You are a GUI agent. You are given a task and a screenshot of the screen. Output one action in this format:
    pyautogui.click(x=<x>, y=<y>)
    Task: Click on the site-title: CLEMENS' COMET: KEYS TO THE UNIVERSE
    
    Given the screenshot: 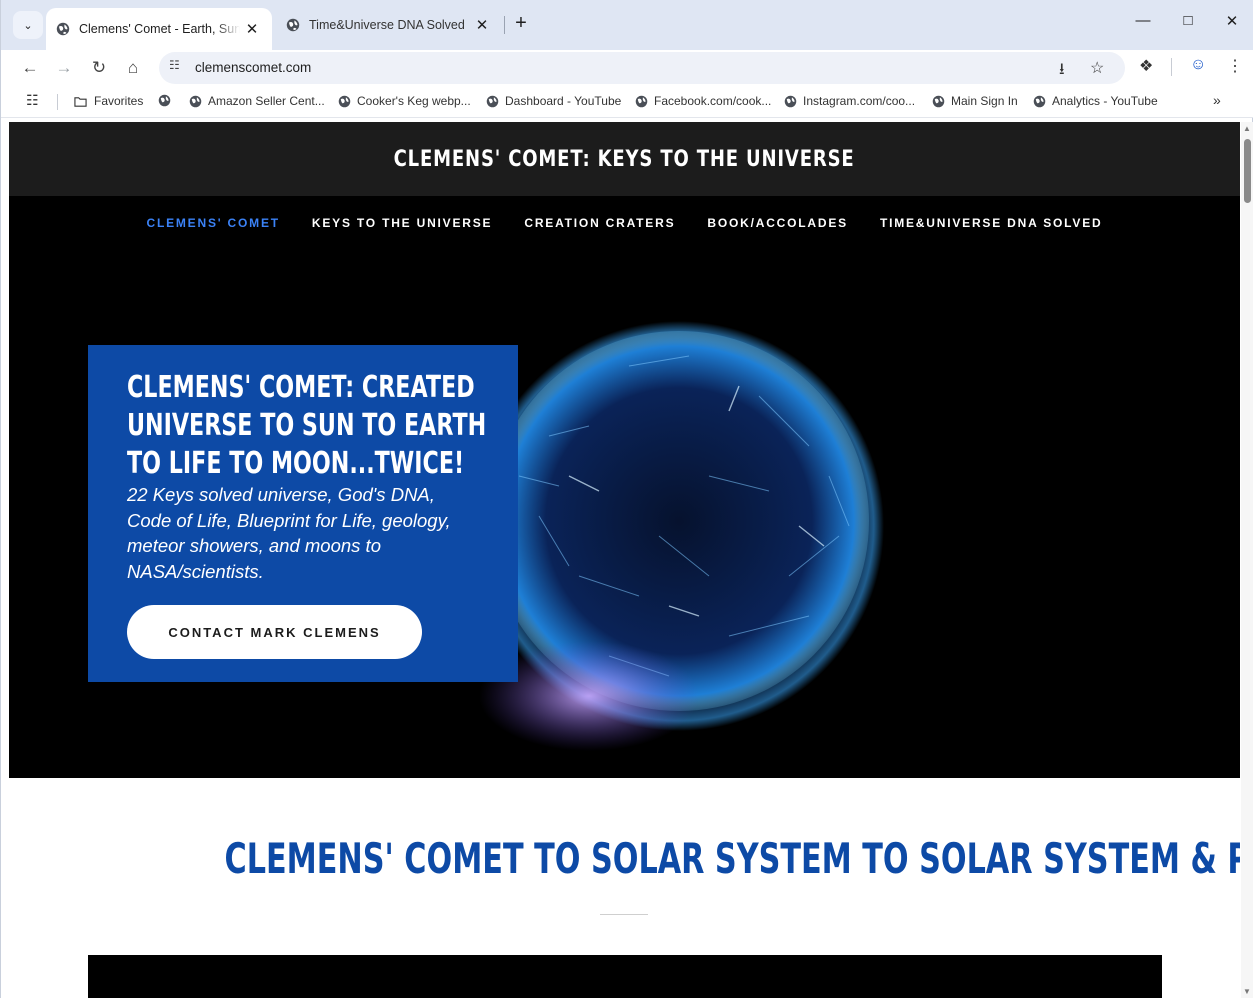 What is the action you would take?
    pyautogui.click(x=624, y=159)
    